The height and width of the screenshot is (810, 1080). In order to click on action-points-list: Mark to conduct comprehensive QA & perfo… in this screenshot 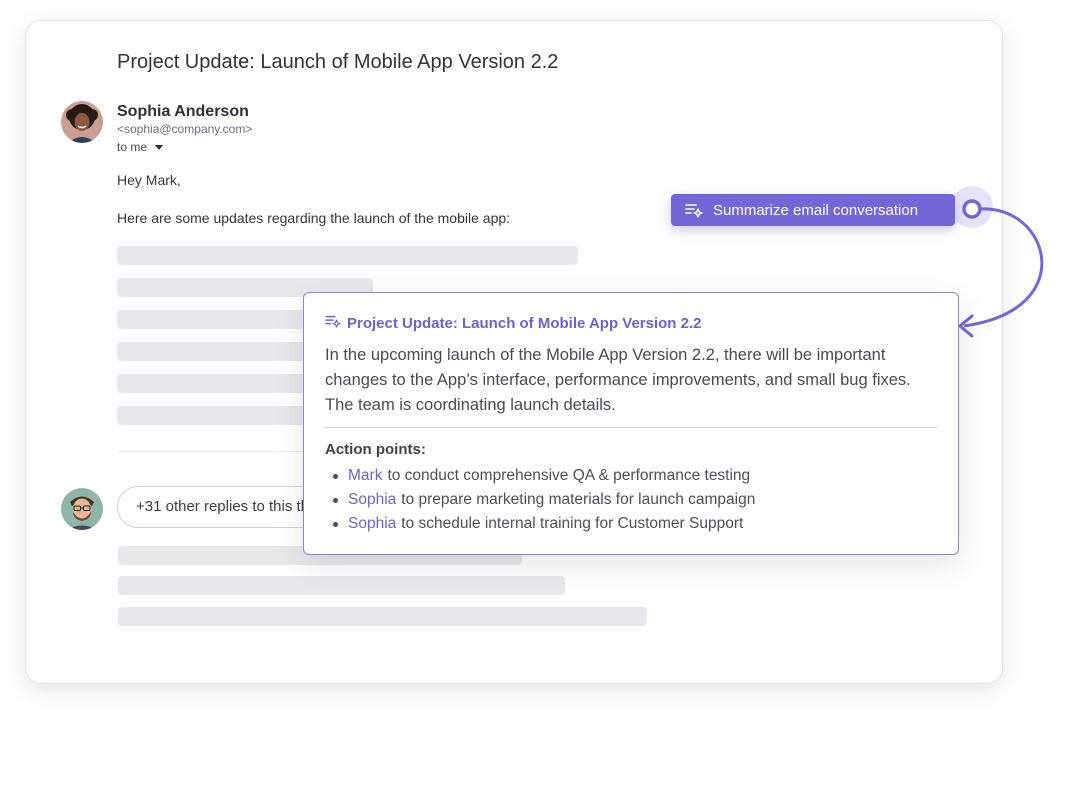, I will do `click(540, 500)`.